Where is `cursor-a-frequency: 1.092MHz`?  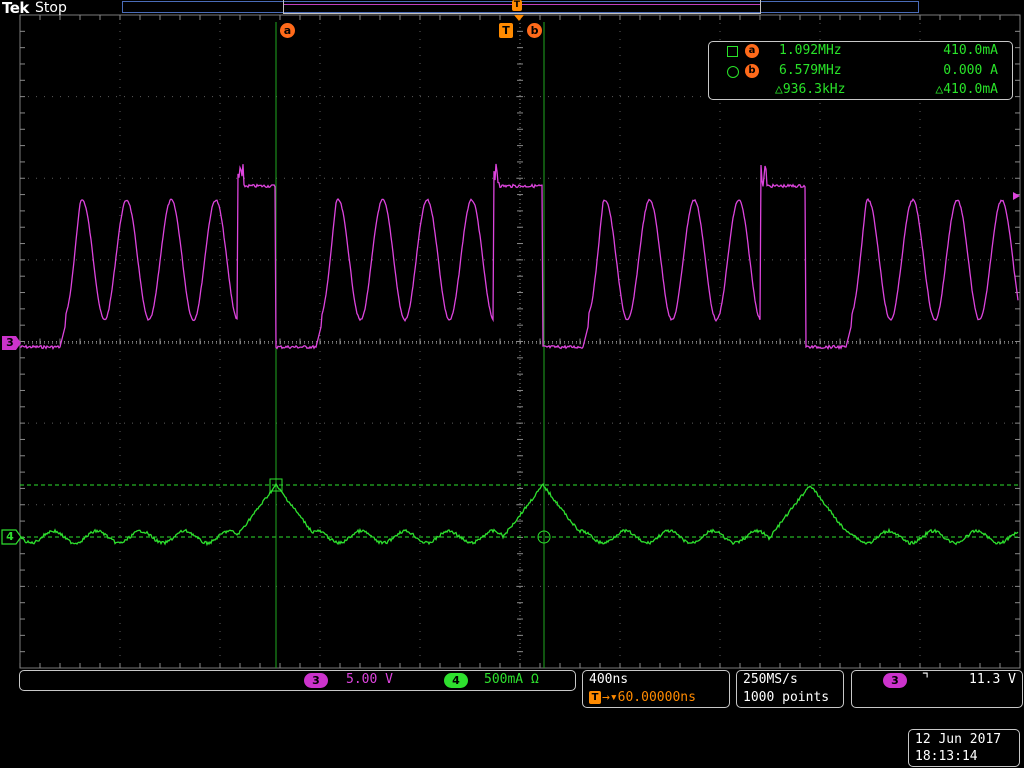
cursor-a-frequency: 1.092MHz is located at coordinates (810, 50).